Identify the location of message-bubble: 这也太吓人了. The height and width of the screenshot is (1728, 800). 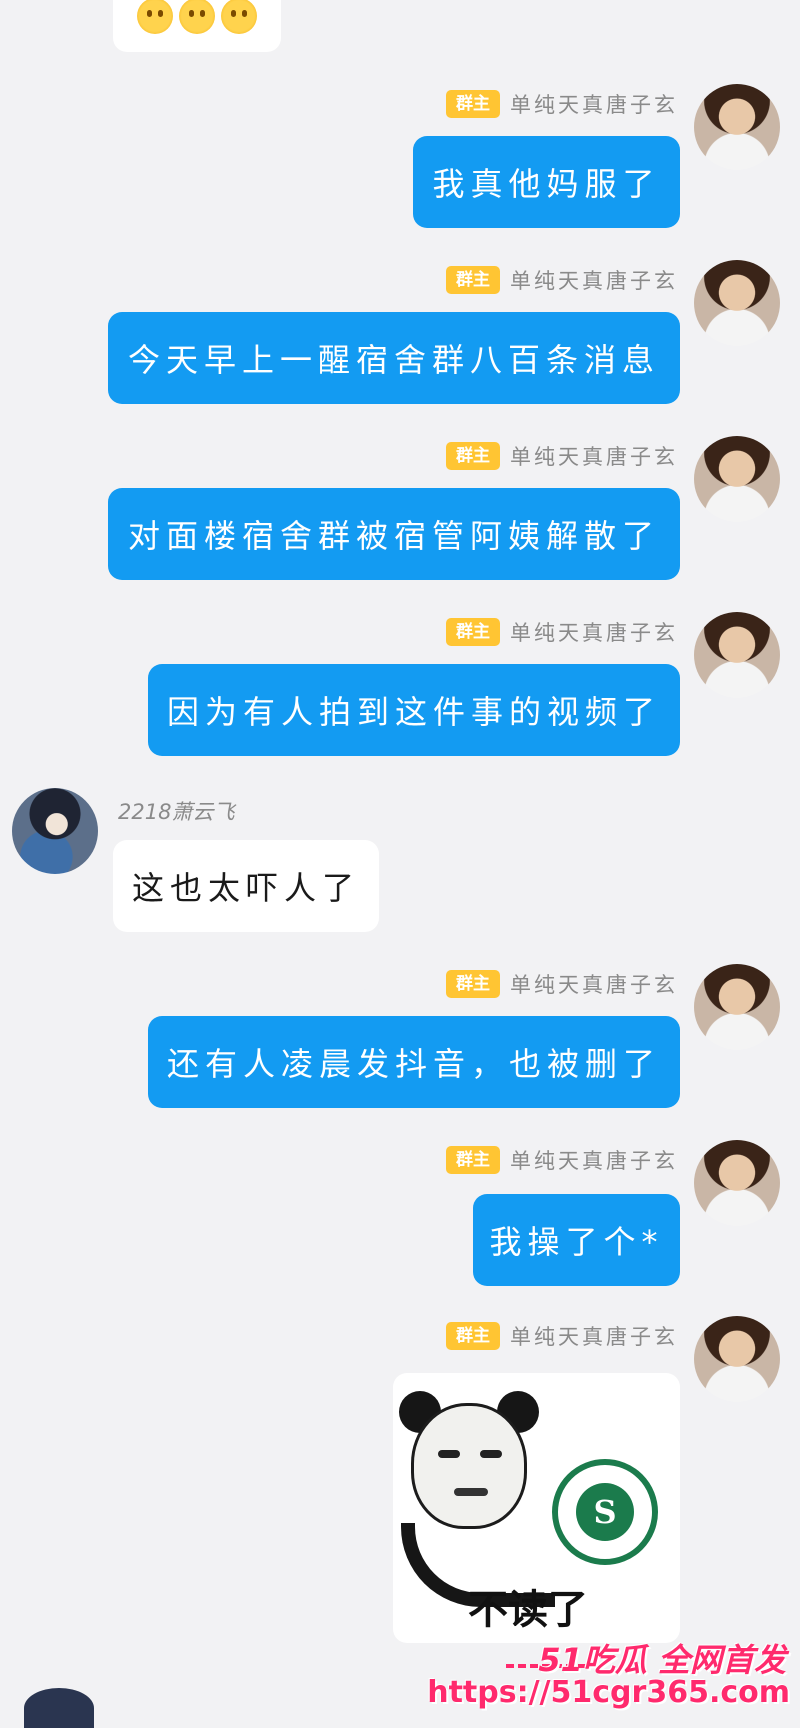
(246, 886).